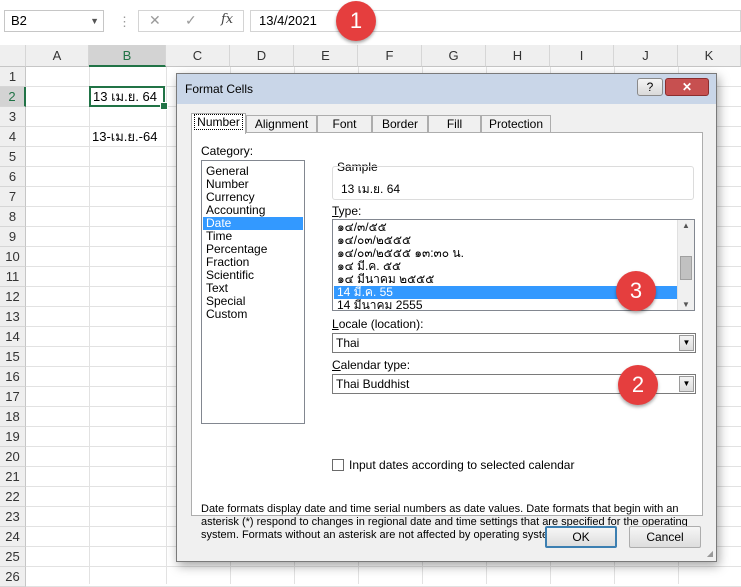 Image resolution: width=741 pixels, height=587 pixels. I want to click on column-header-a: A, so click(57, 56).